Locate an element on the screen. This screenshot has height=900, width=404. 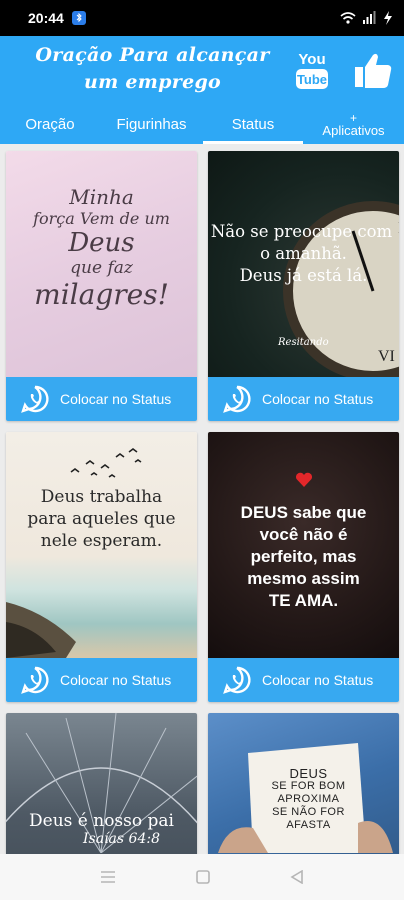
app-title: Oração Para alcançar um emprego is located at coordinates (152, 68).